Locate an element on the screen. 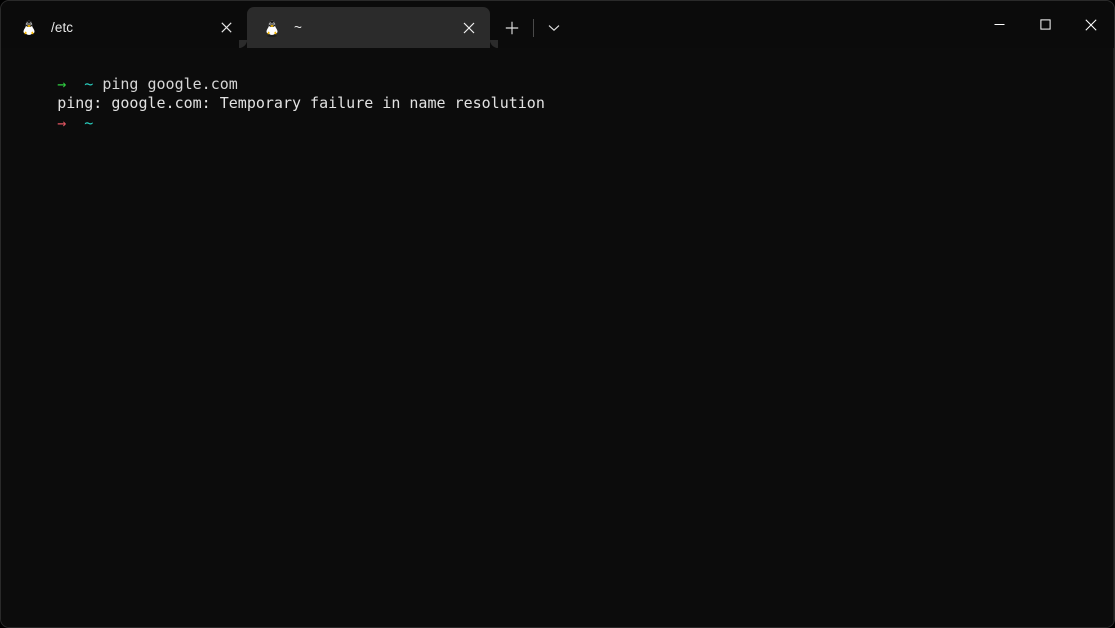  minimize-button is located at coordinates (999, 24).